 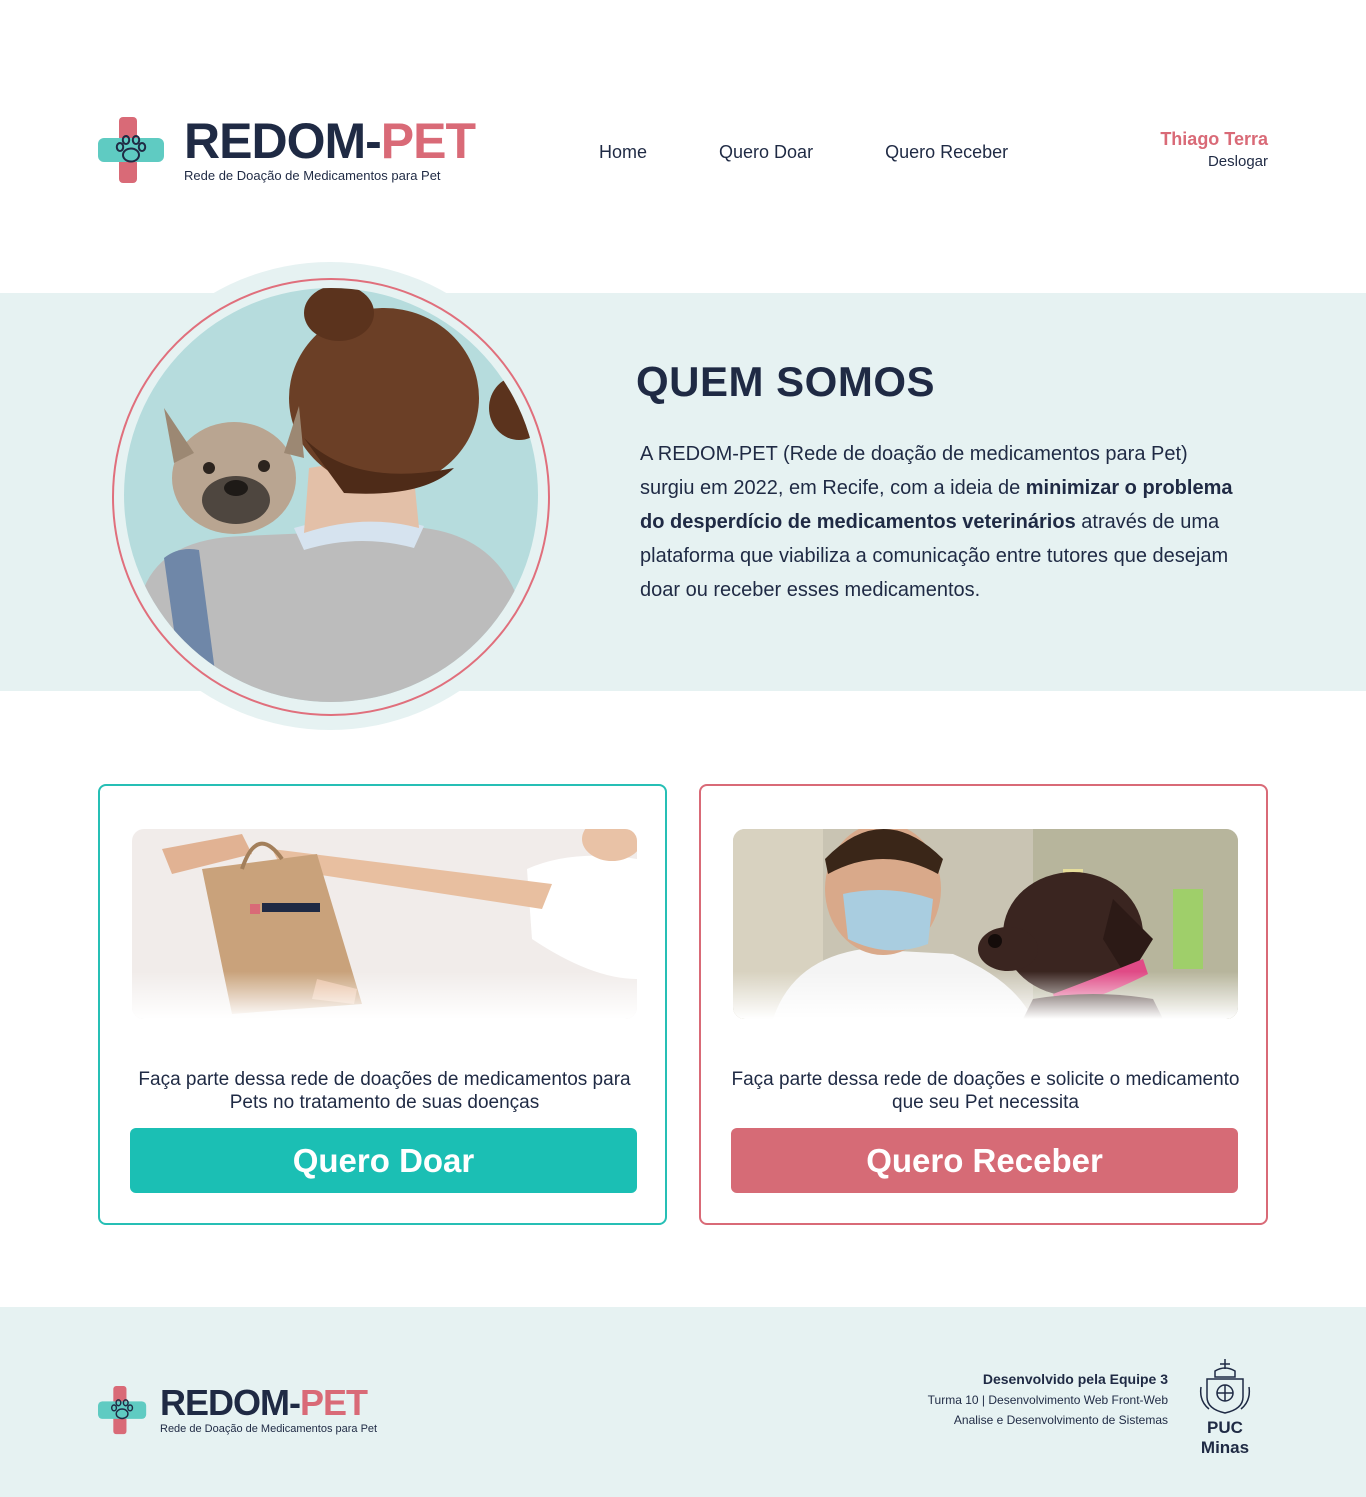 I want to click on brand-name: REDOM-PET, so click(x=330, y=141).